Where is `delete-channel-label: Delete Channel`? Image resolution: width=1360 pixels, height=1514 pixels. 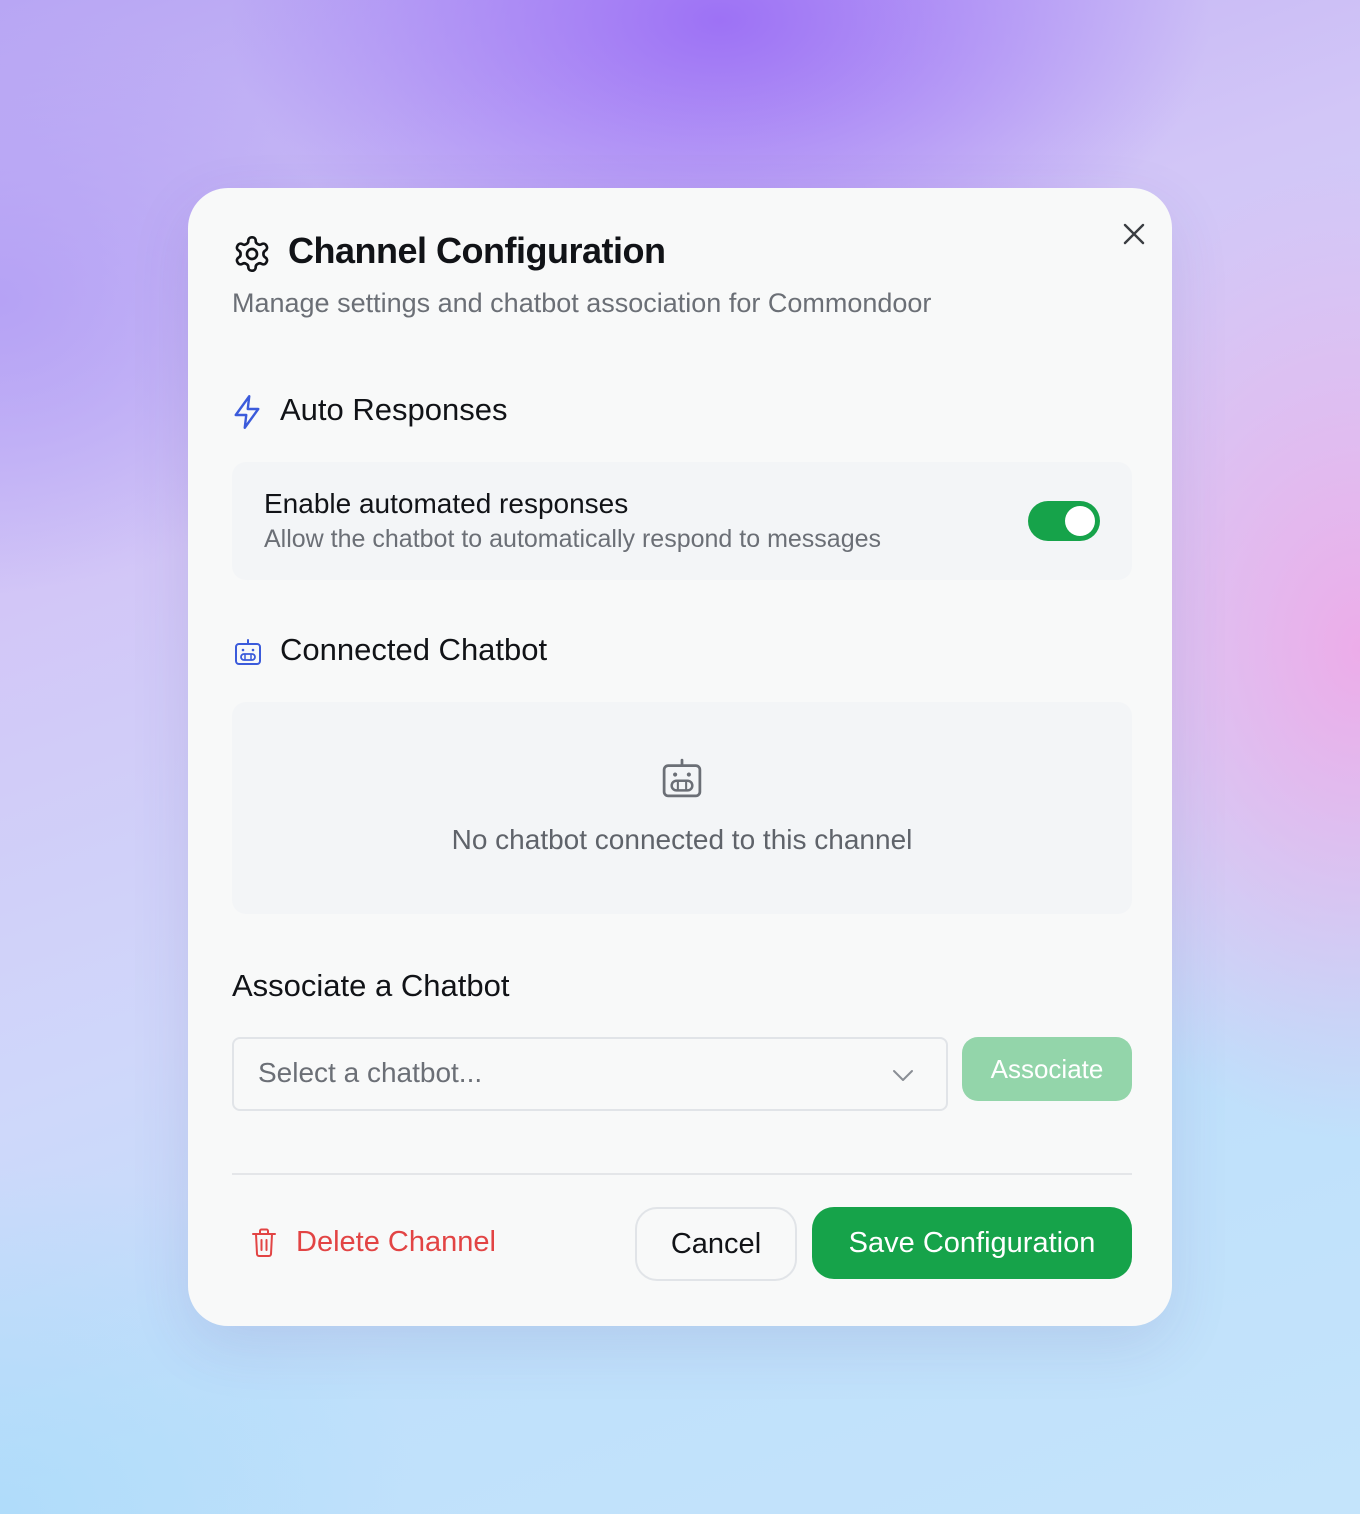
delete-channel-label: Delete Channel is located at coordinates (396, 1242).